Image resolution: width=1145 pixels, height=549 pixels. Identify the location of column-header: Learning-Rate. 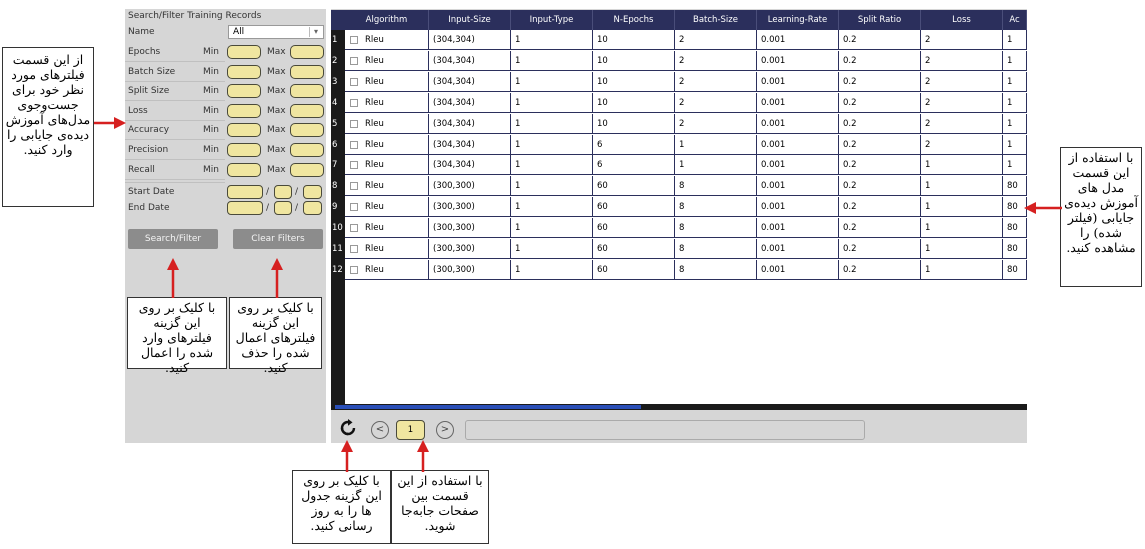
(798, 20).